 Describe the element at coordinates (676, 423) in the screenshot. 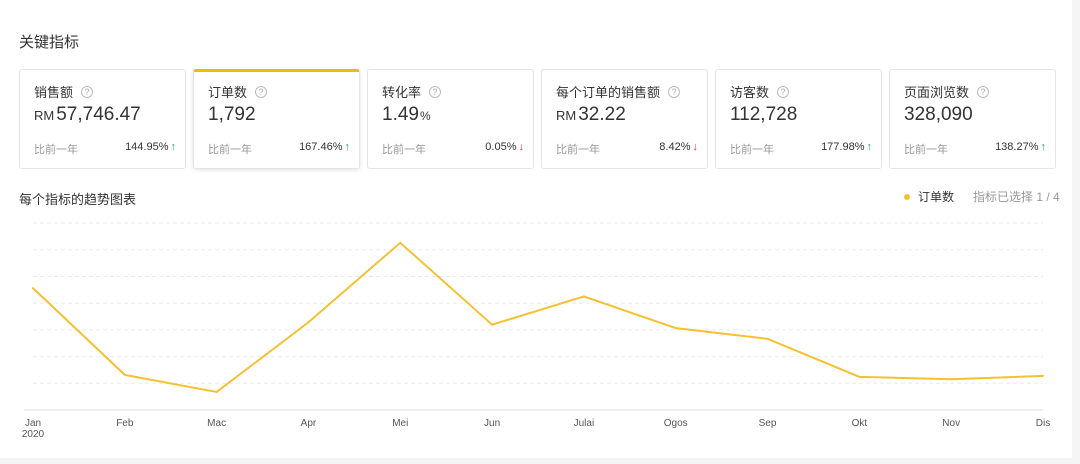

I see `x-tick-label: Ogos` at that location.